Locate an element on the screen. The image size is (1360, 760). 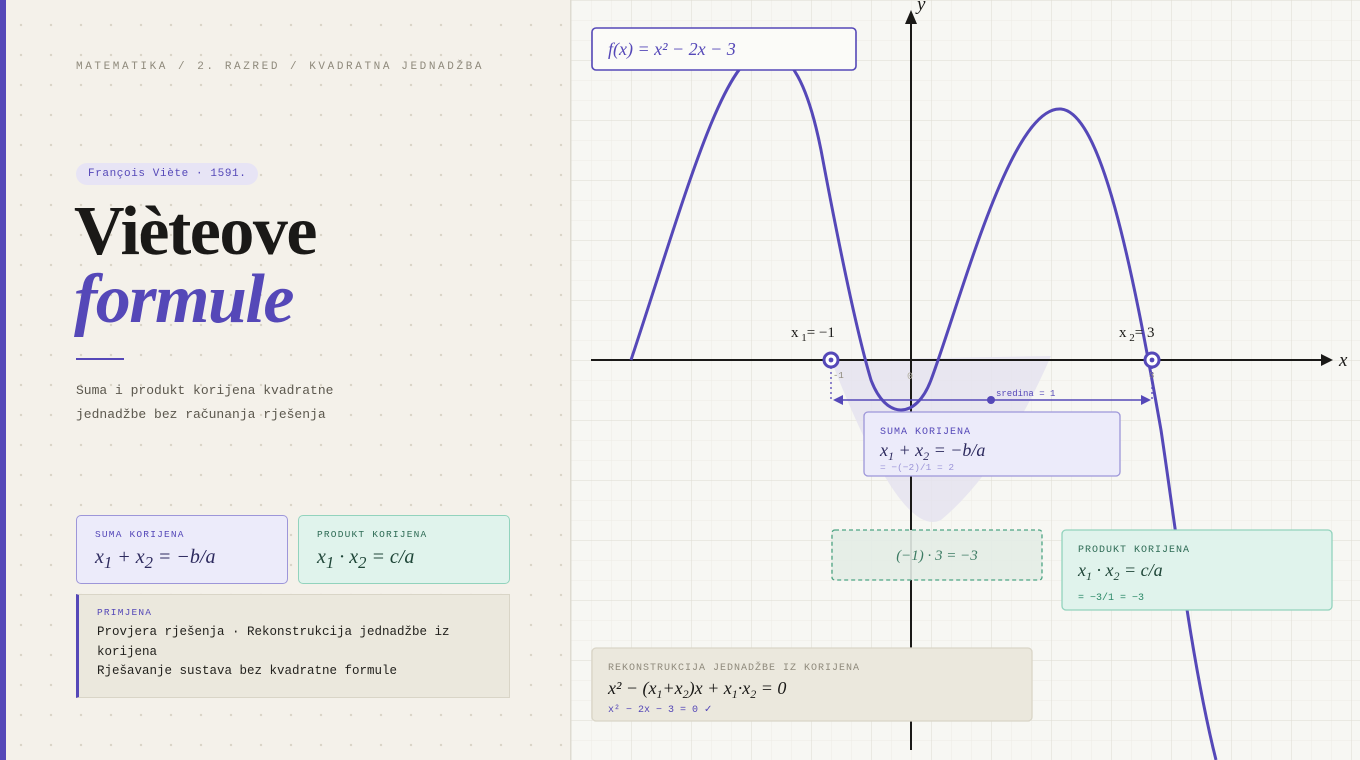
product-card-label: PRODUKT KORIJENA is located at coordinates (372, 534).